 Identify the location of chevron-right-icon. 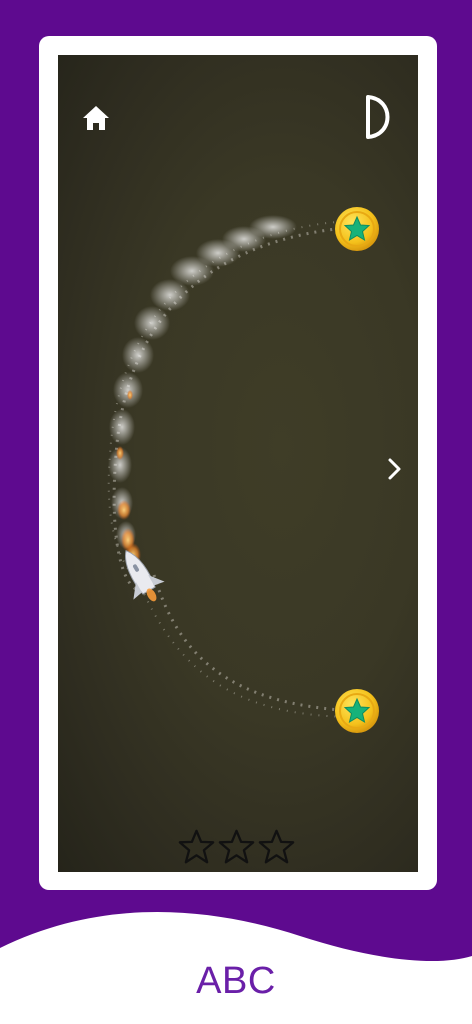
(394, 469).